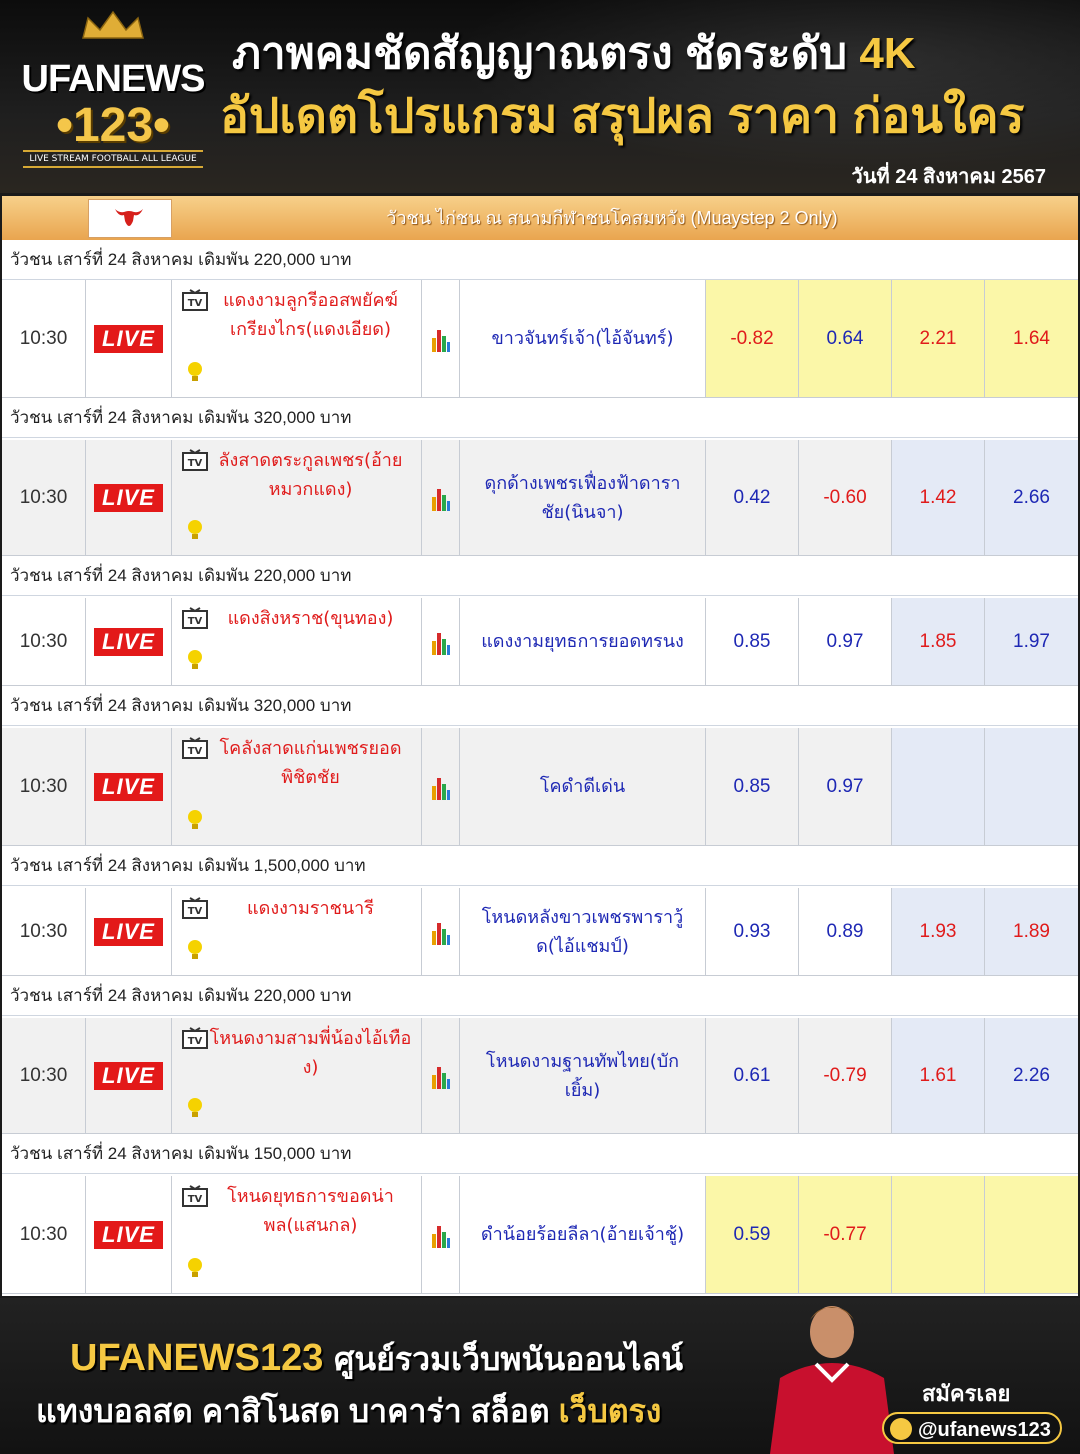  What do you see at coordinates (297, 497) in the screenshot?
I see `home-team: TV ลังสาดตระกูลเพชร(อ้ายหมวกแดง)` at bounding box center [297, 497].